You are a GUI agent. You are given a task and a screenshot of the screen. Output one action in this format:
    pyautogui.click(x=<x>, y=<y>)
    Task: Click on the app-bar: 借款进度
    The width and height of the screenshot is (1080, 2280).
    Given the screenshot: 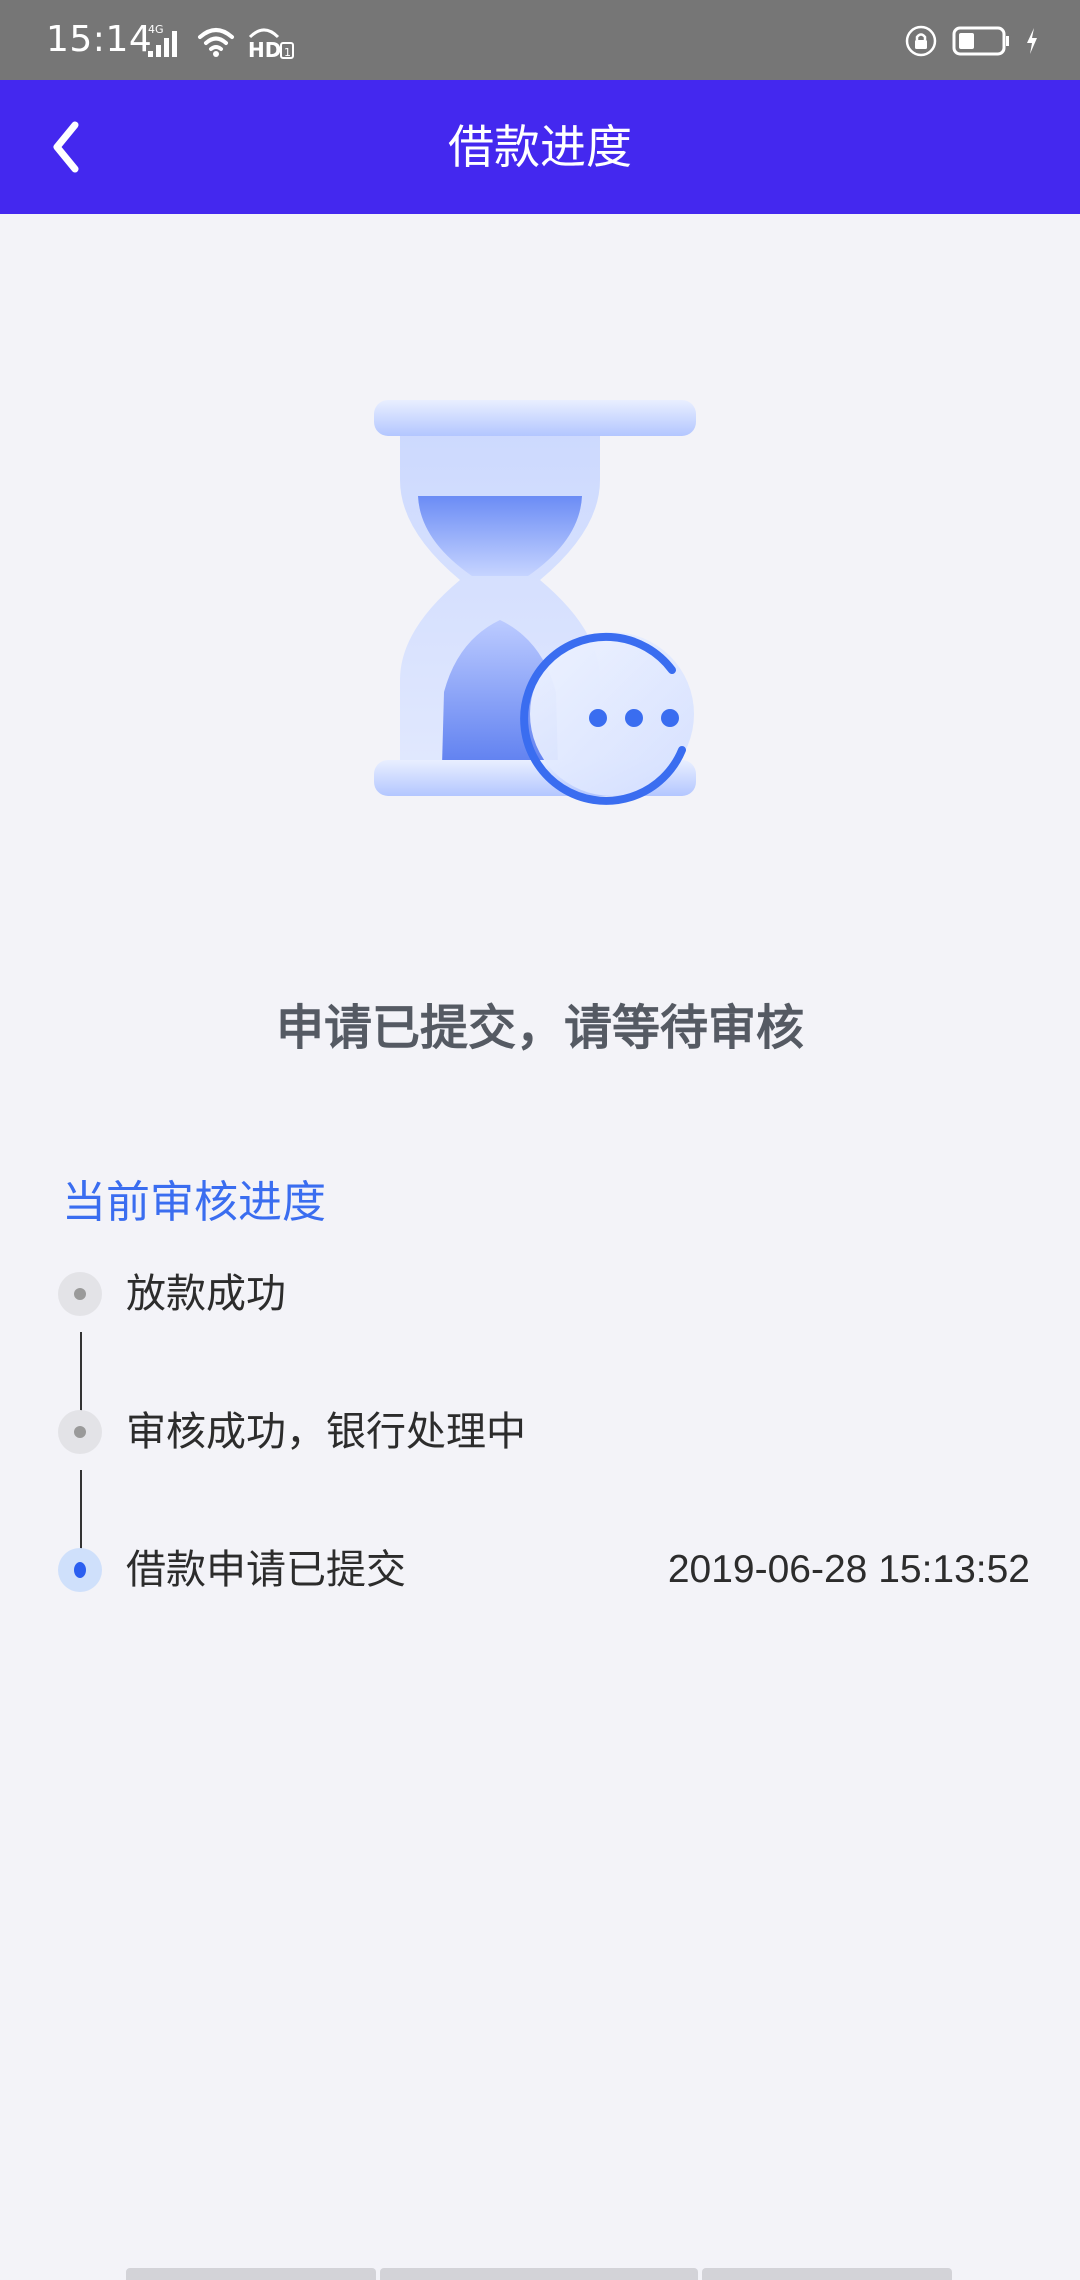 What is the action you would take?
    pyautogui.click(x=540, y=147)
    